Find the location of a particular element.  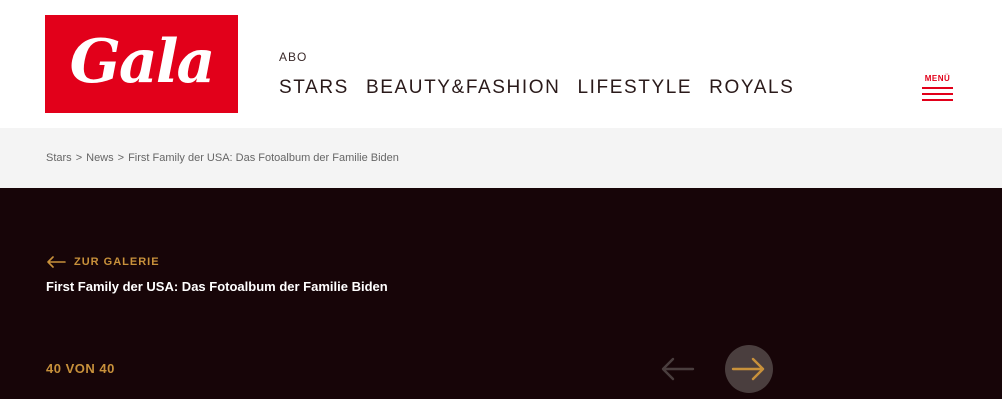

abo-link: ABO is located at coordinates (293, 57).